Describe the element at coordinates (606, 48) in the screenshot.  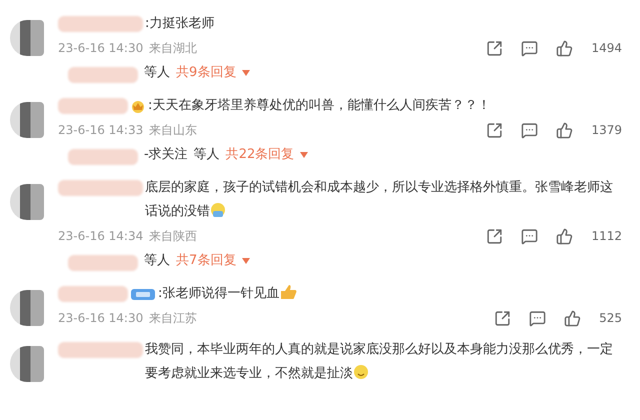
I see `like-count: 1494` at that location.